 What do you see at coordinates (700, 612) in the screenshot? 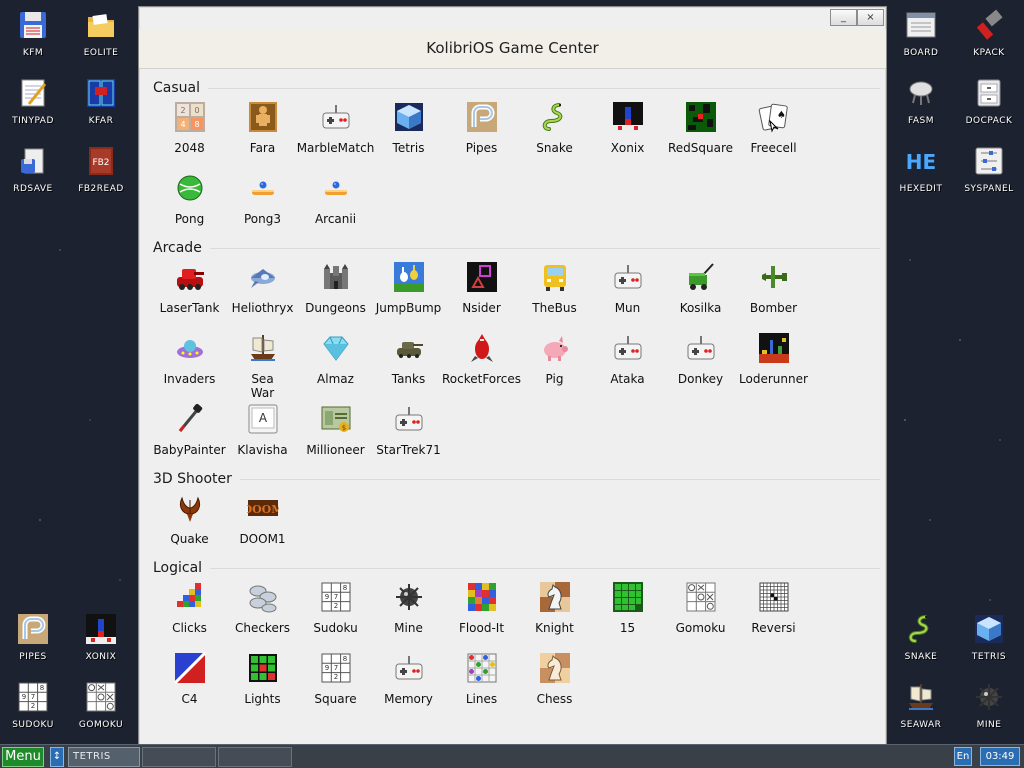
I see `game-gomoku: Gomoku` at bounding box center [700, 612].